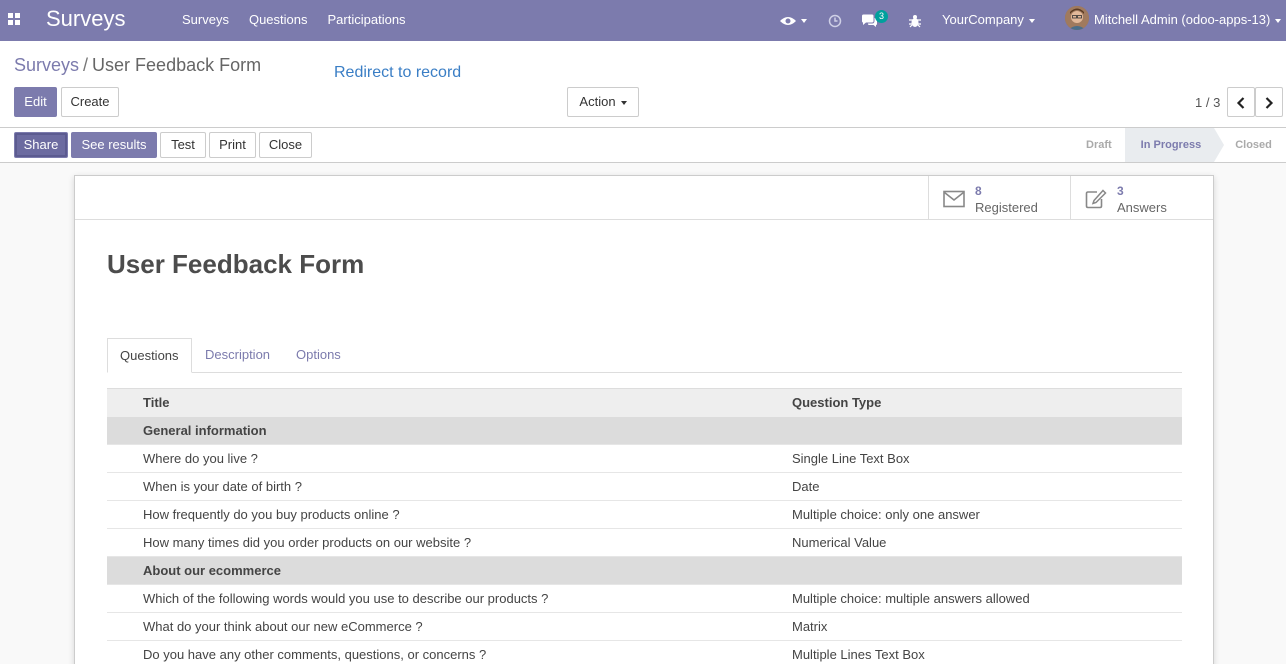 Image resolution: width=1286 pixels, height=664 pixels. I want to click on user-name: Mitchell Admin (odoo-apps-13), so click(1182, 19).